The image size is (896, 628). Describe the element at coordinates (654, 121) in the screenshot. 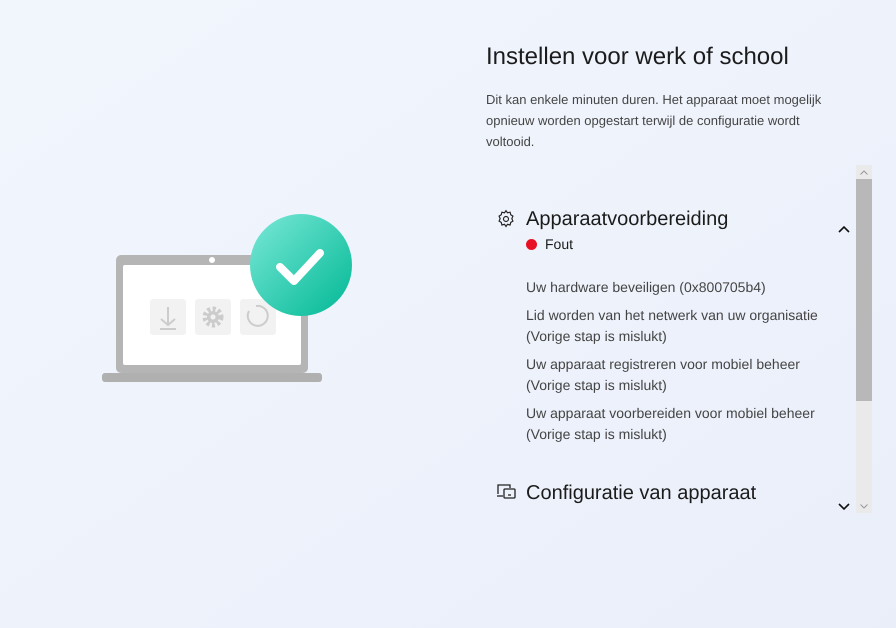

I see `description-text: Dit kan enkele minuten duren. Het apparaat moet mogelijk opnieuw worden opgestart terwijl de configuratie wordt voltooid.` at that location.